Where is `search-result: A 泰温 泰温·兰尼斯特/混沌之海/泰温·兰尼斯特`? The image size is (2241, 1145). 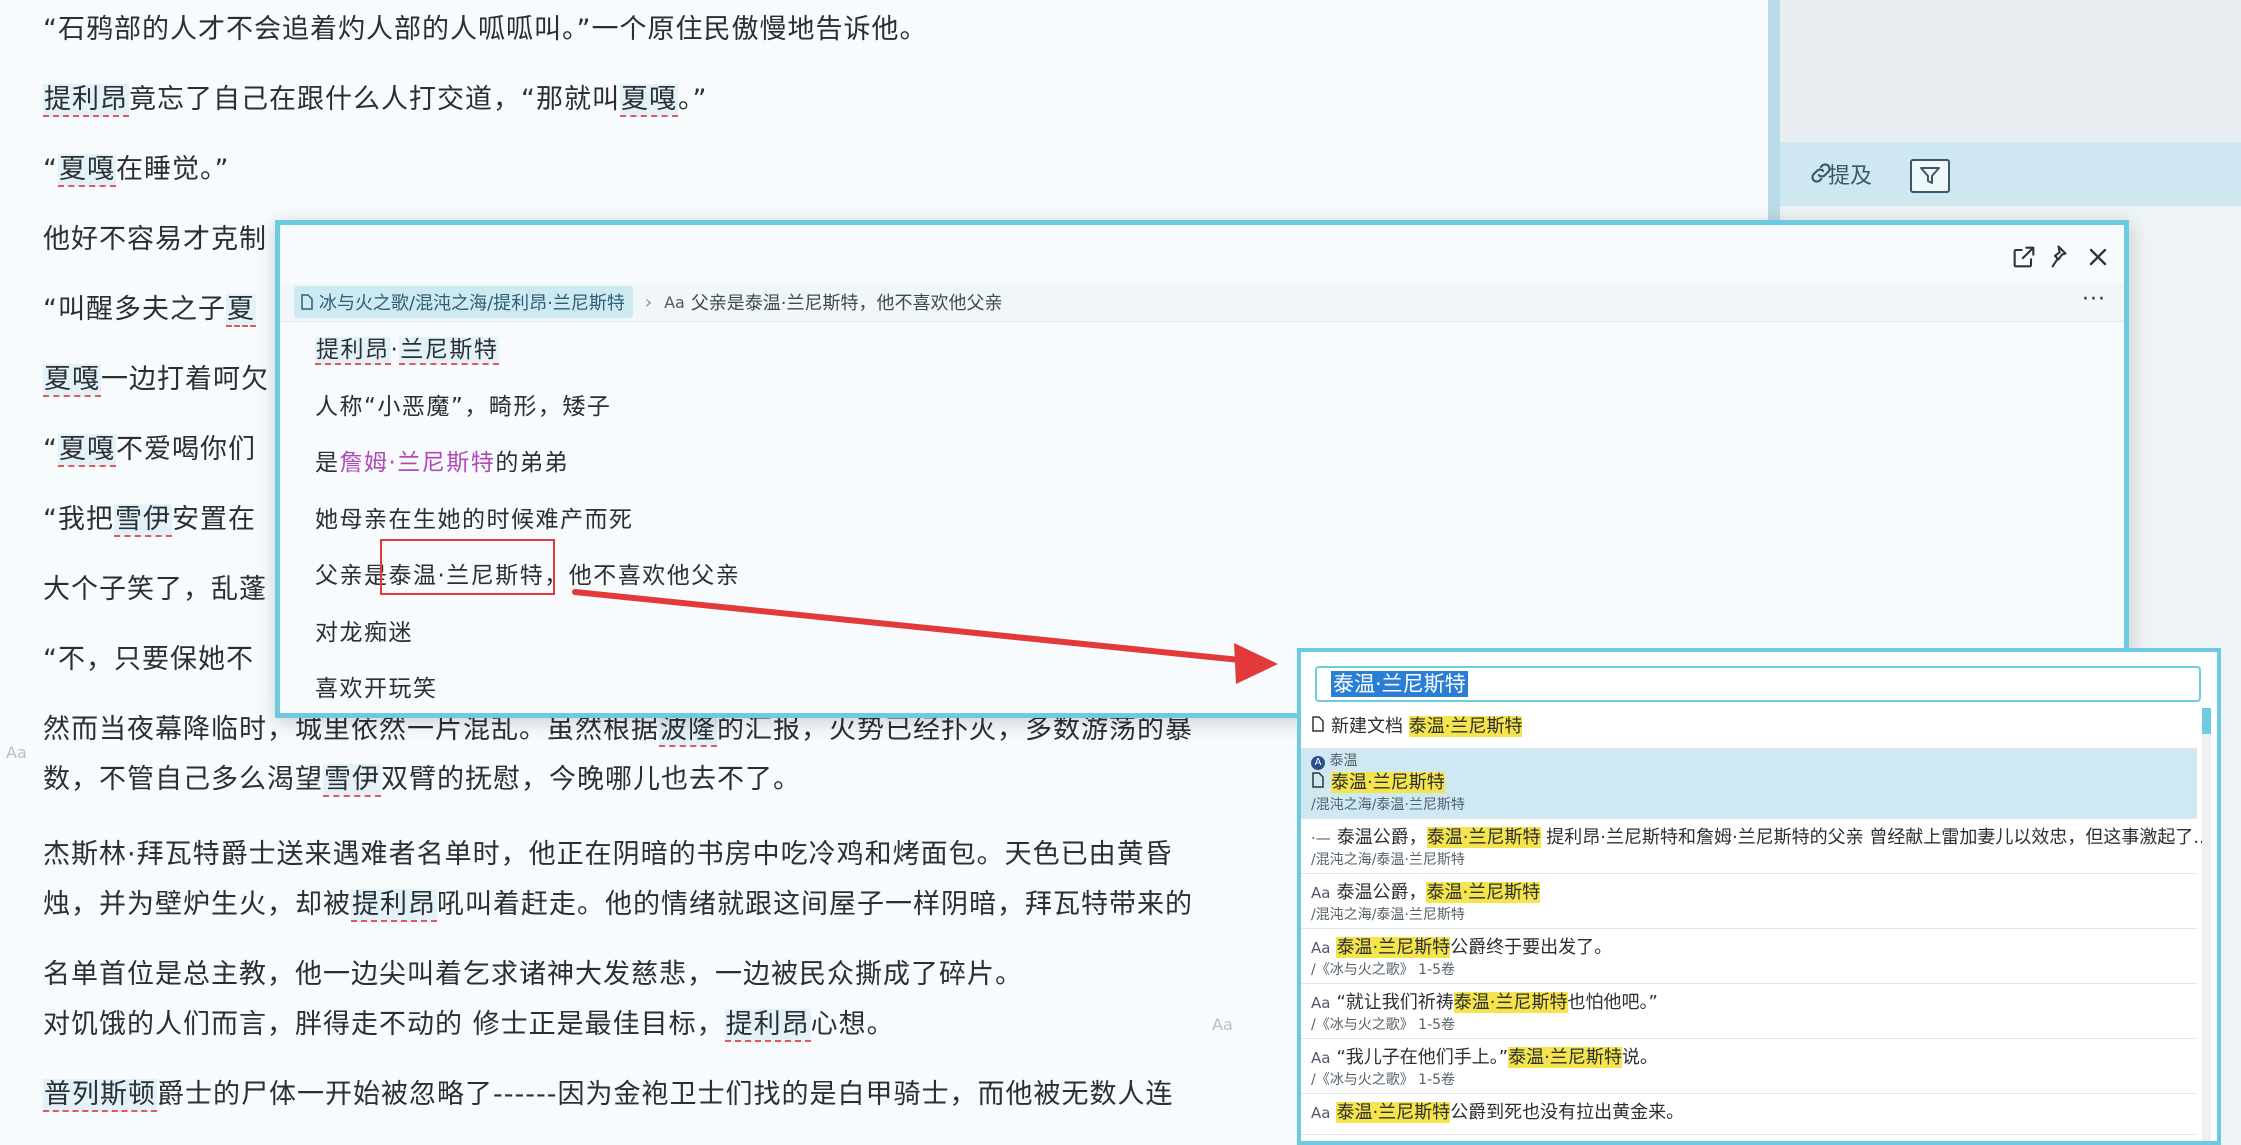
search-result: A 泰温 泰温·兰尼斯特/混沌之海/泰温·兰尼斯特 is located at coordinates (1749, 784).